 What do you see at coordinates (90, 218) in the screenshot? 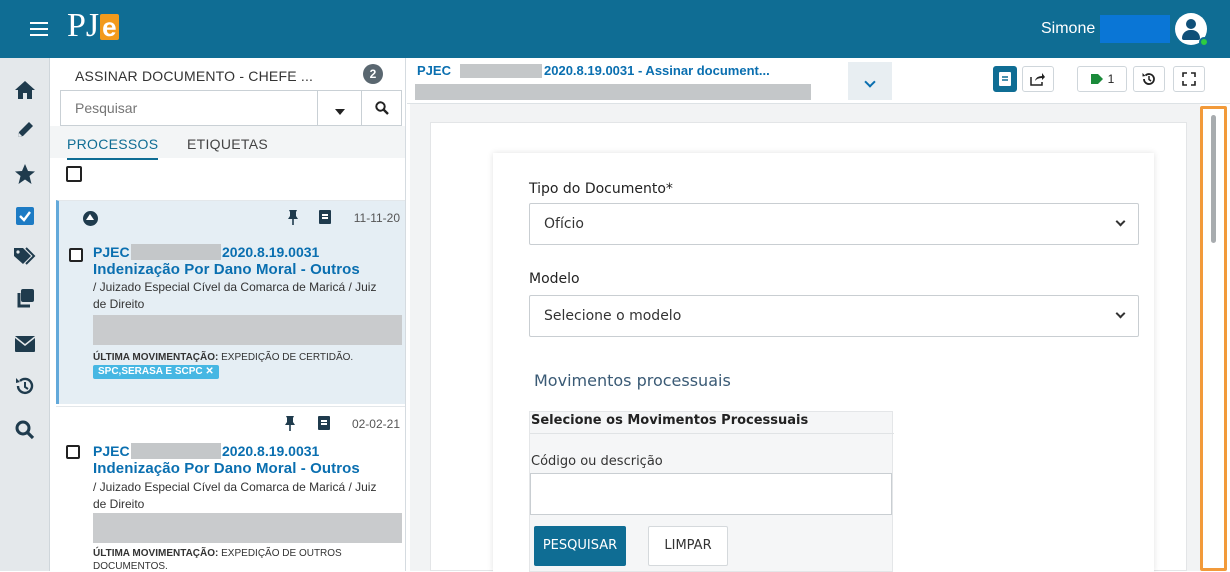
I see `arrow-up-circle-icon` at bounding box center [90, 218].